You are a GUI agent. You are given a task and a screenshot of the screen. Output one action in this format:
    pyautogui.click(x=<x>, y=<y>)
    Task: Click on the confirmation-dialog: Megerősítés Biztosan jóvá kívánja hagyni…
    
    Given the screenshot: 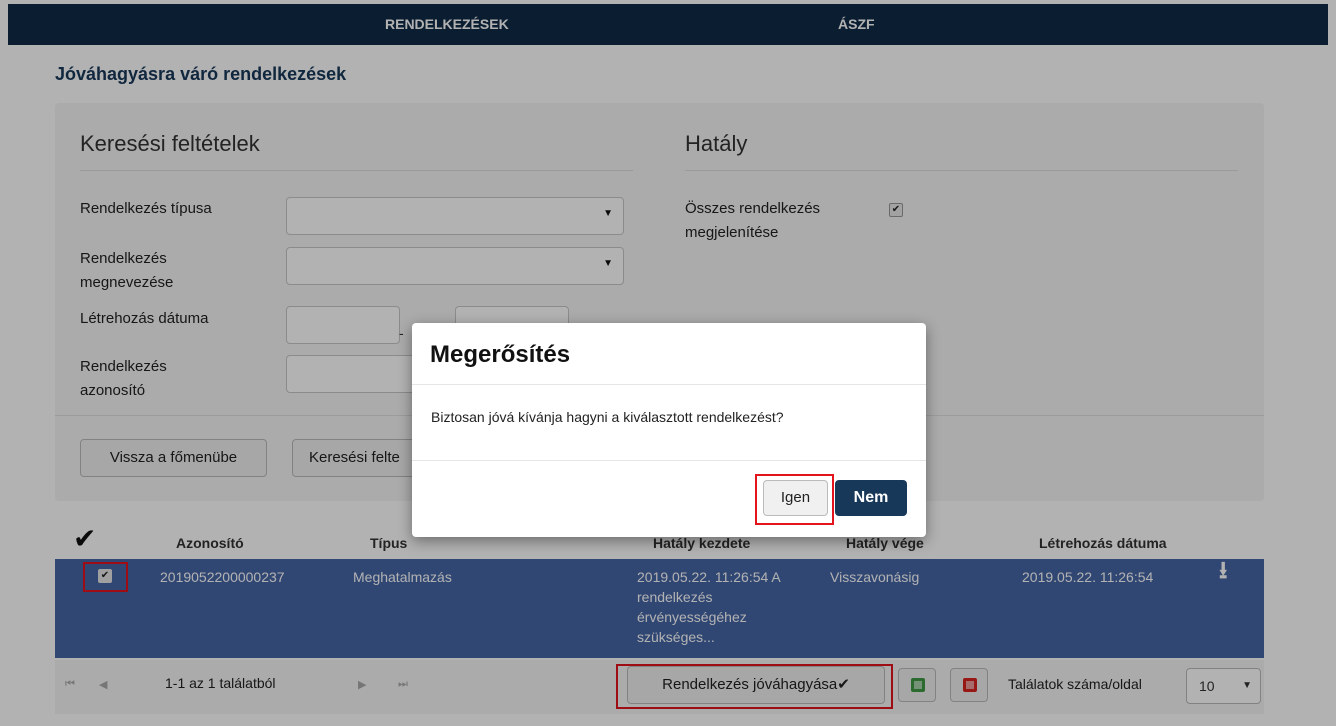 What is the action you would take?
    pyautogui.click(x=669, y=430)
    